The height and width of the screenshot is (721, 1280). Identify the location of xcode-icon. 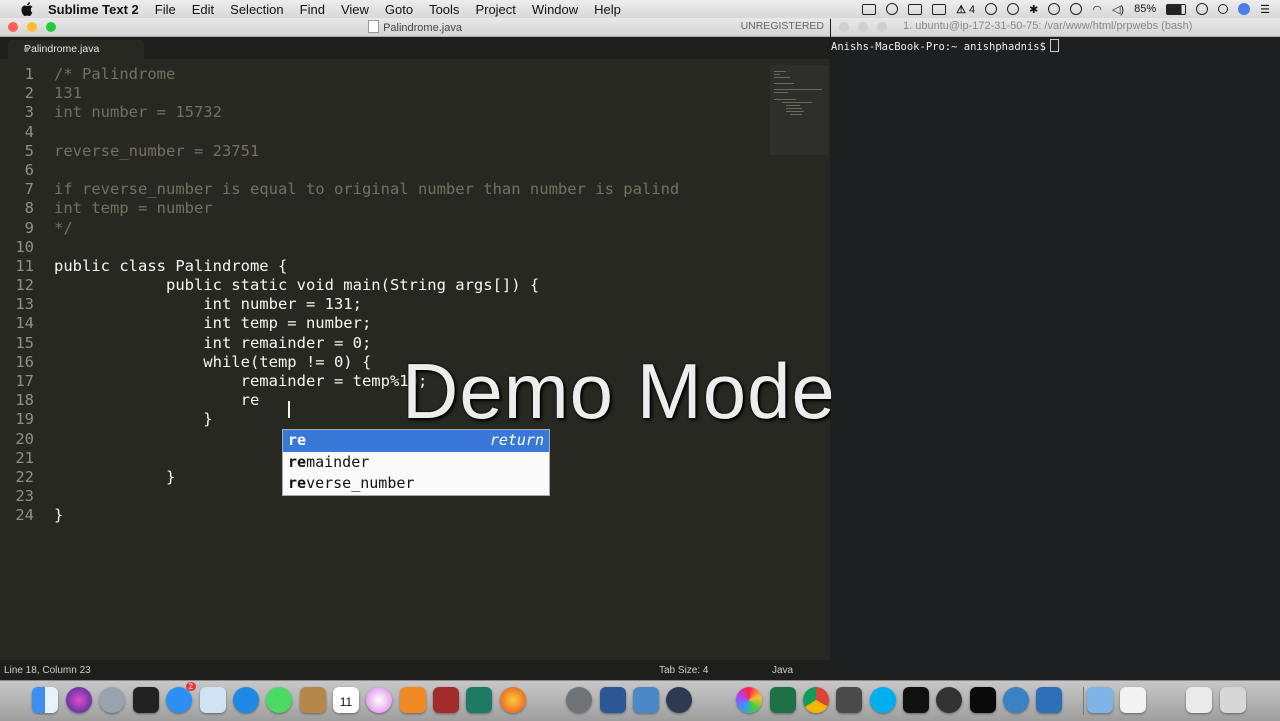
(1049, 700).